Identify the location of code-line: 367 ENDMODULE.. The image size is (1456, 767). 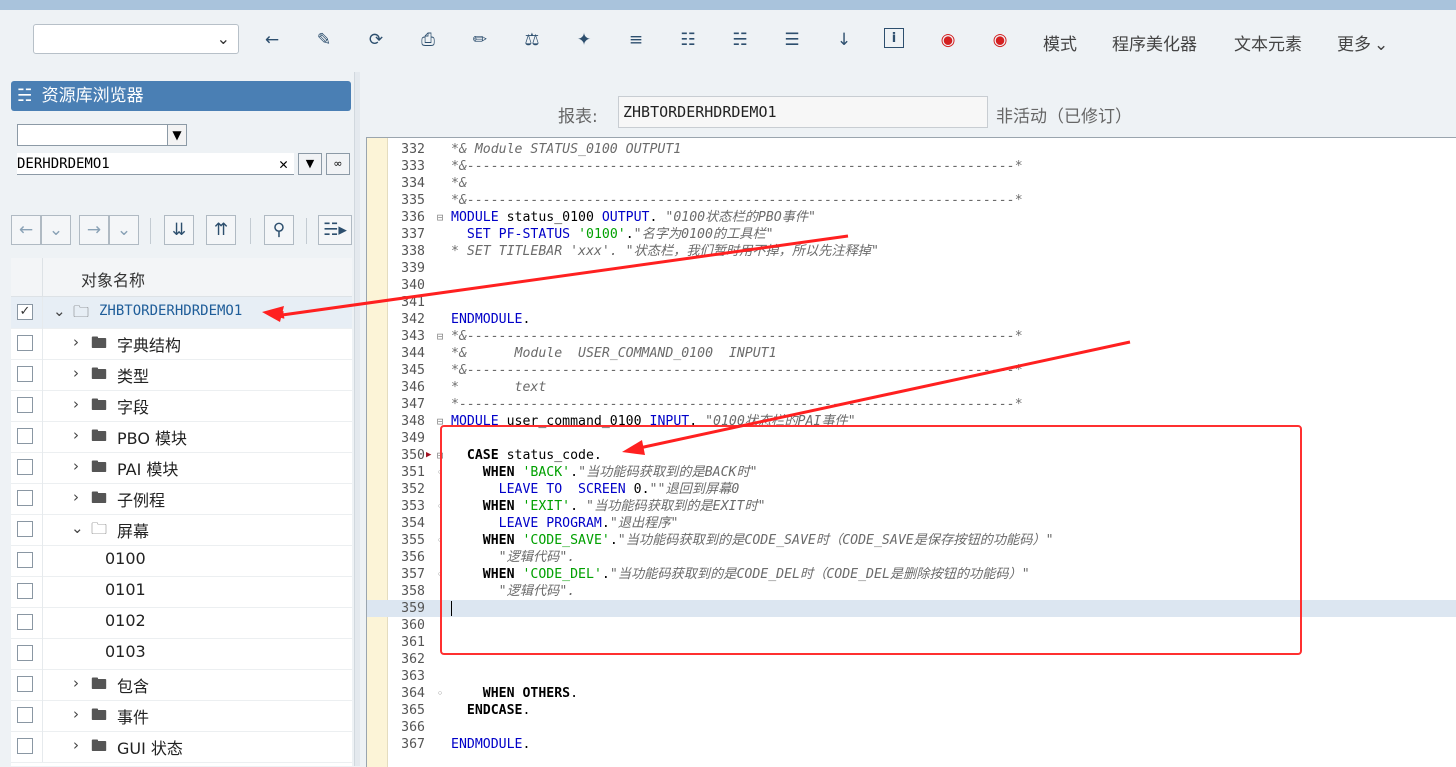
(911, 744).